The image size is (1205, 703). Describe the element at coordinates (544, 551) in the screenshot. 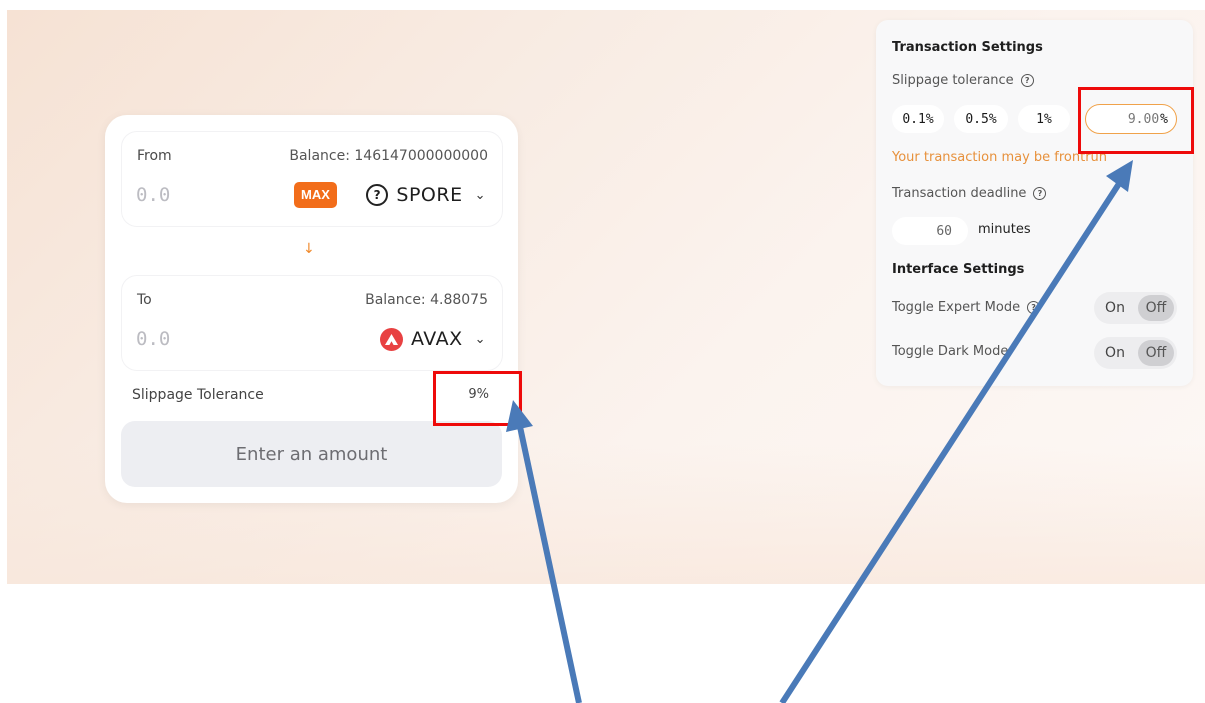

I see `arrow-to-swap-slippage` at that location.